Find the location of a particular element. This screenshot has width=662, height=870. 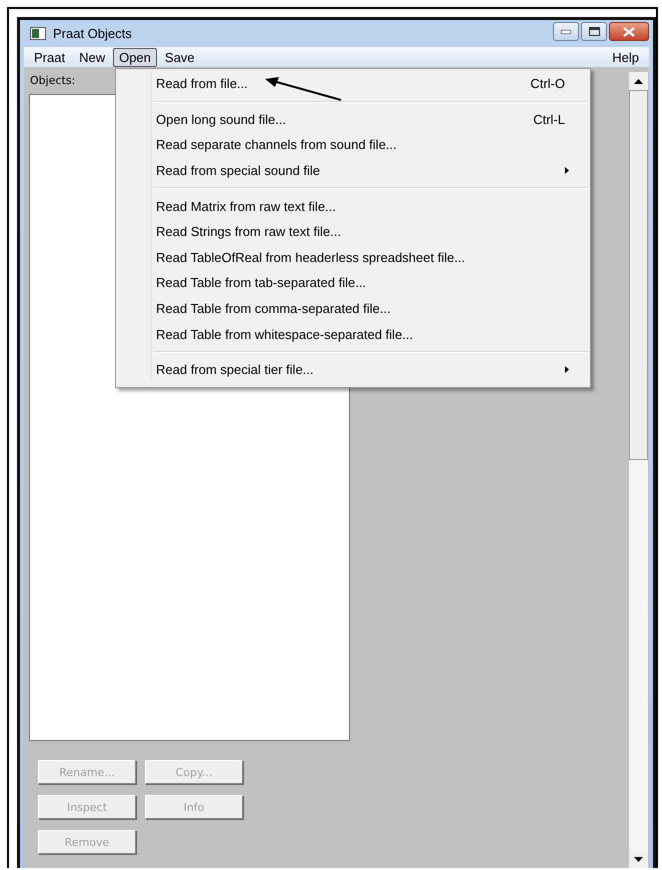

maximize-icon is located at coordinates (594, 31).